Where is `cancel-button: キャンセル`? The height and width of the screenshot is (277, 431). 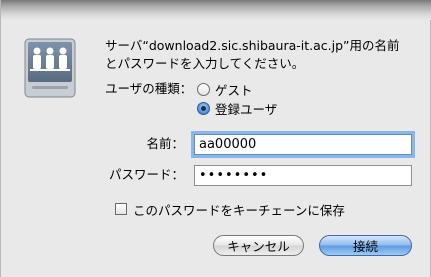
cancel-button: キャンセル is located at coordinates (258, 245).